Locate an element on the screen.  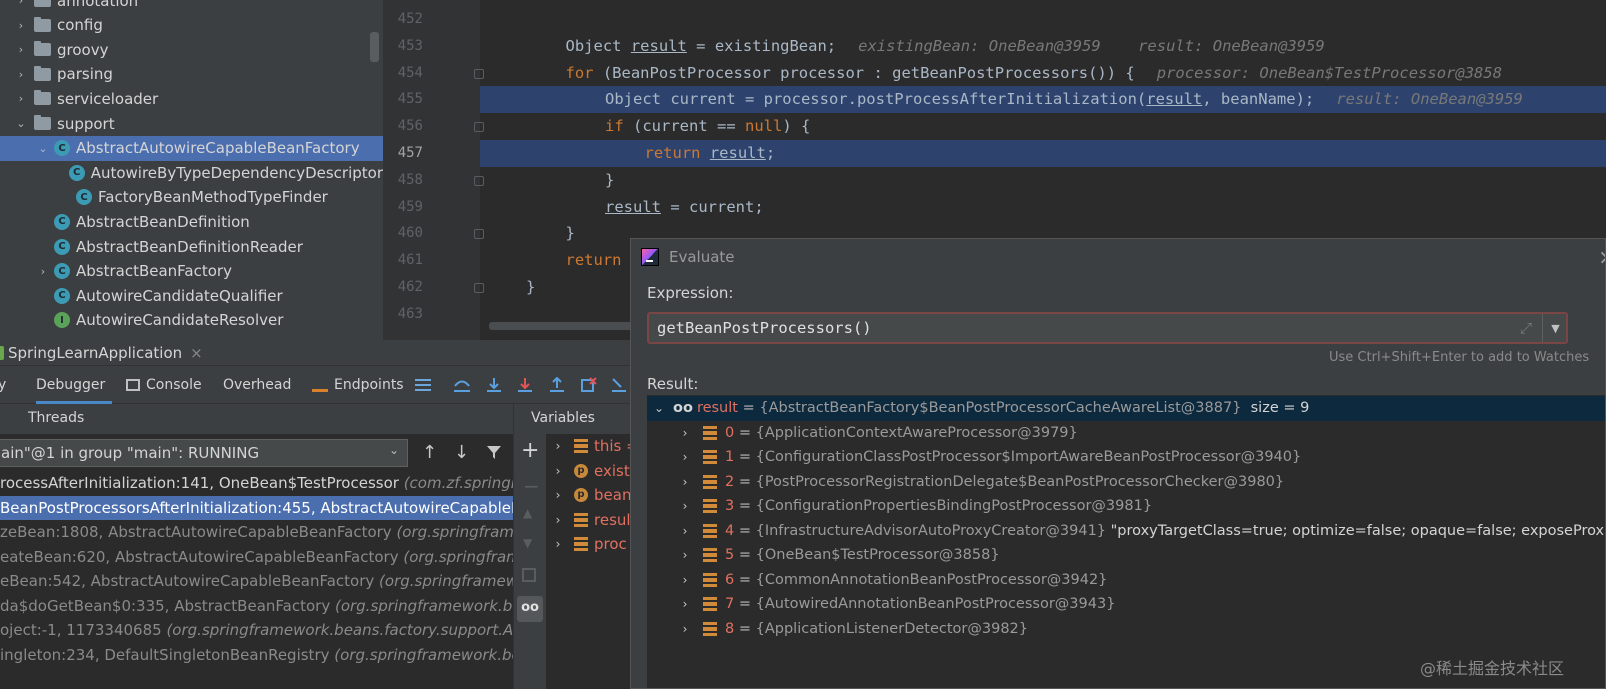
tree-scrollbar is located at coordinates (374, 47).